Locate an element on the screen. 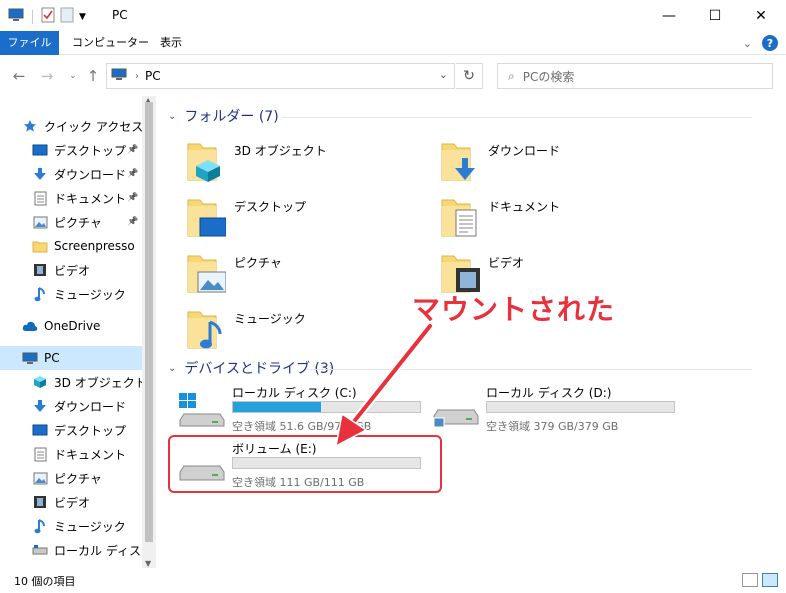 The width and height of the screenshot is (786, 593). arrow-left-icon: ← is located at coordinates (19, 76).